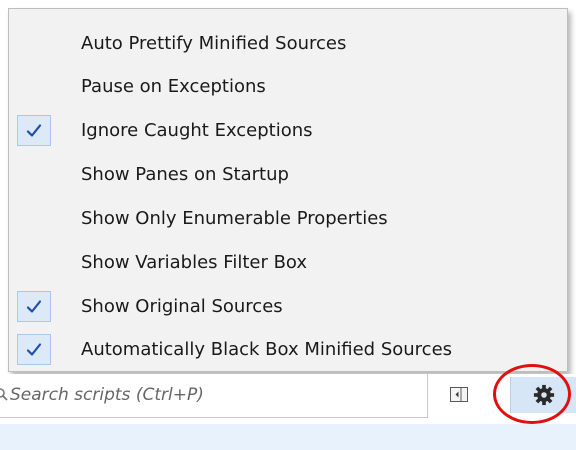 Image resolution: width=576 pixels, height=450 pixels. Describe the element at coordinates (194, 262) in the screenshot. I see `menu-item-label: Show Variables Filter Box` at that location.